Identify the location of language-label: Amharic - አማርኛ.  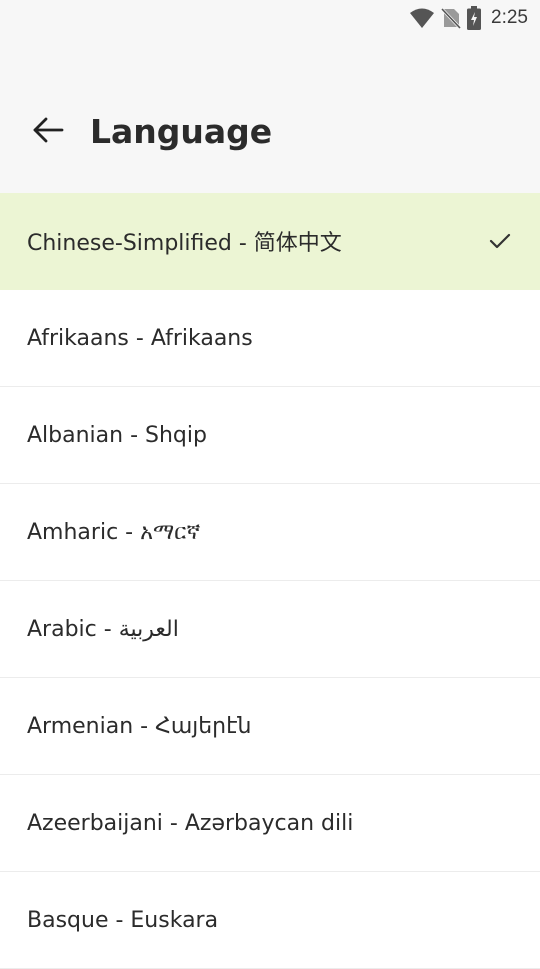
(114, 532).